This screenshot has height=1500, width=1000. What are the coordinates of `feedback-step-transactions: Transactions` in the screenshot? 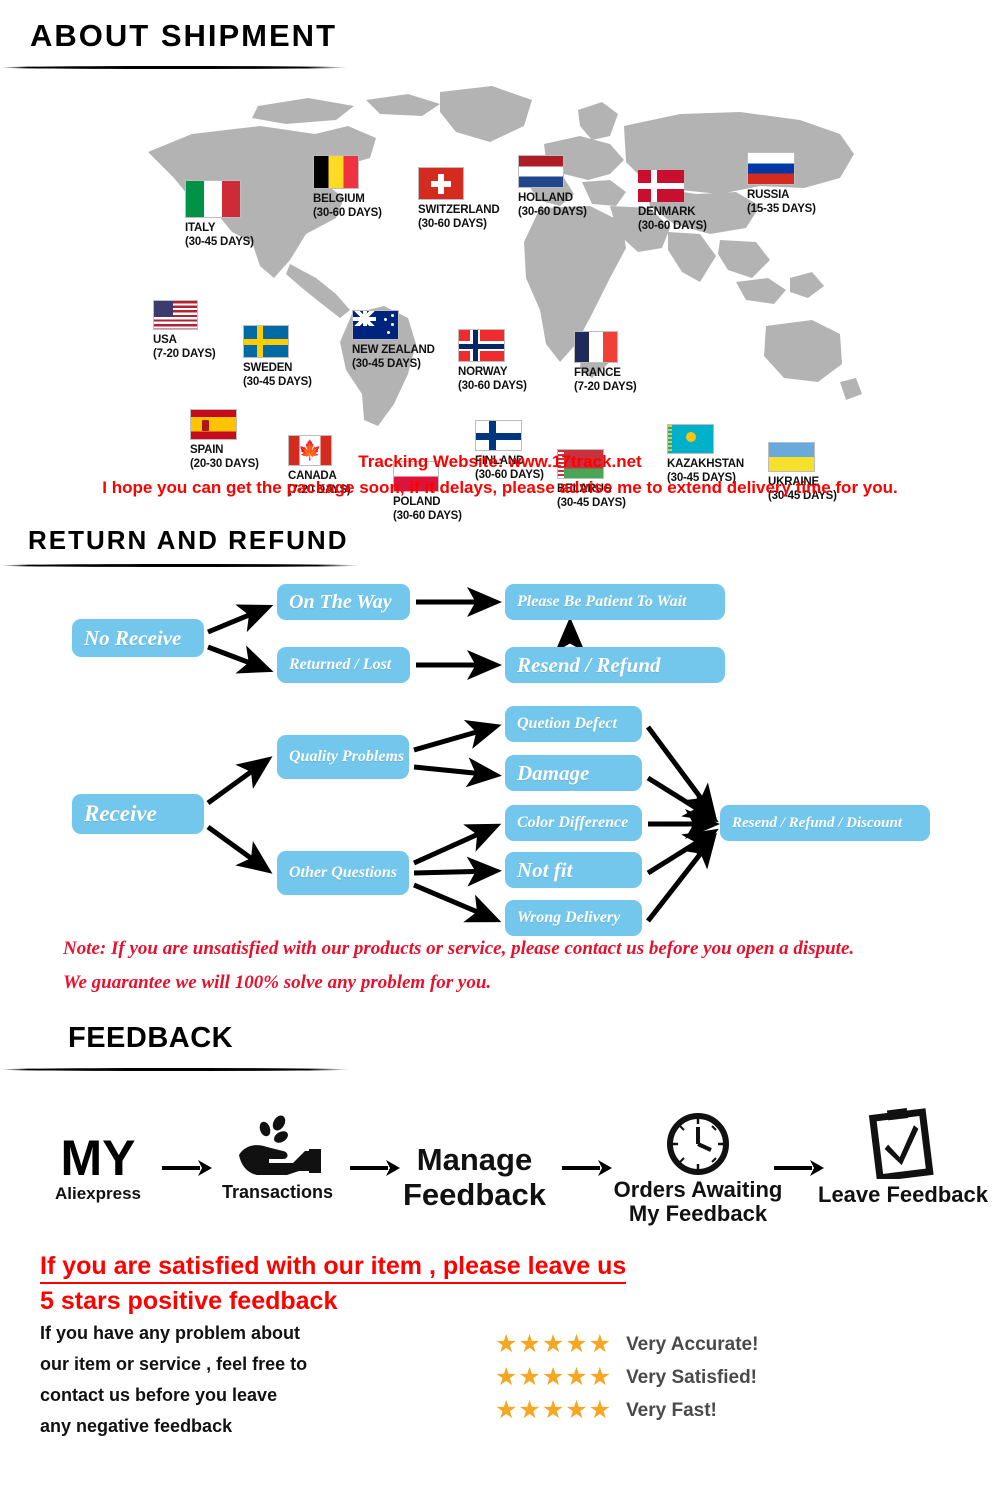 It's located at (277, 1158).